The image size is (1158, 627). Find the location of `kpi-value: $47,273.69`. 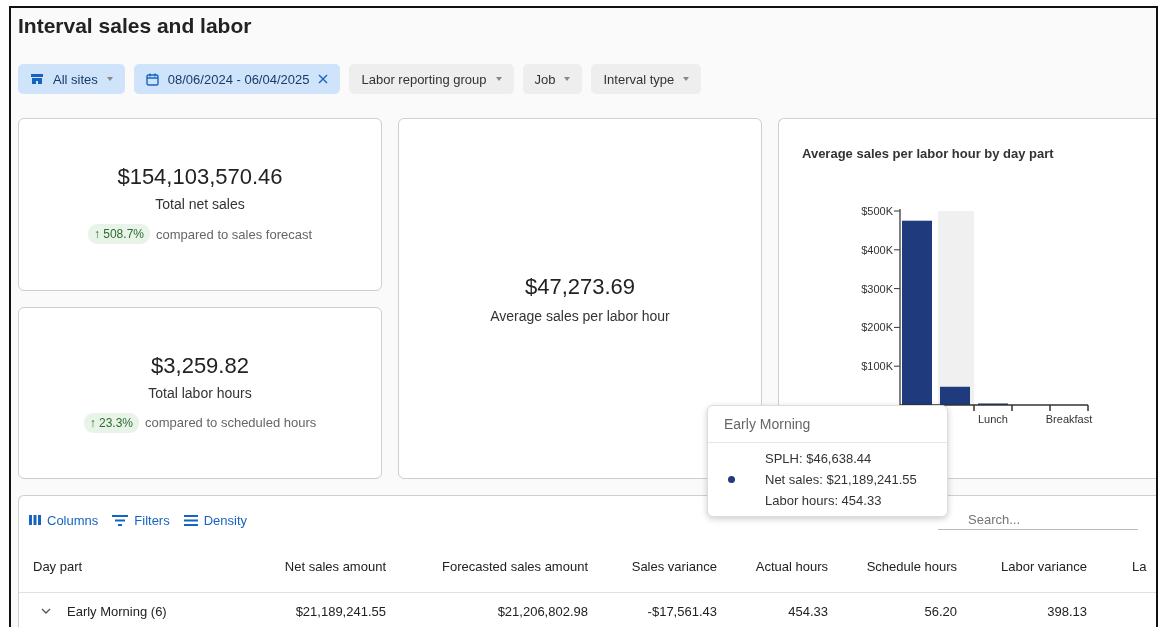

kpi-value: $47,273.69 is located at coordinates (580, 286).